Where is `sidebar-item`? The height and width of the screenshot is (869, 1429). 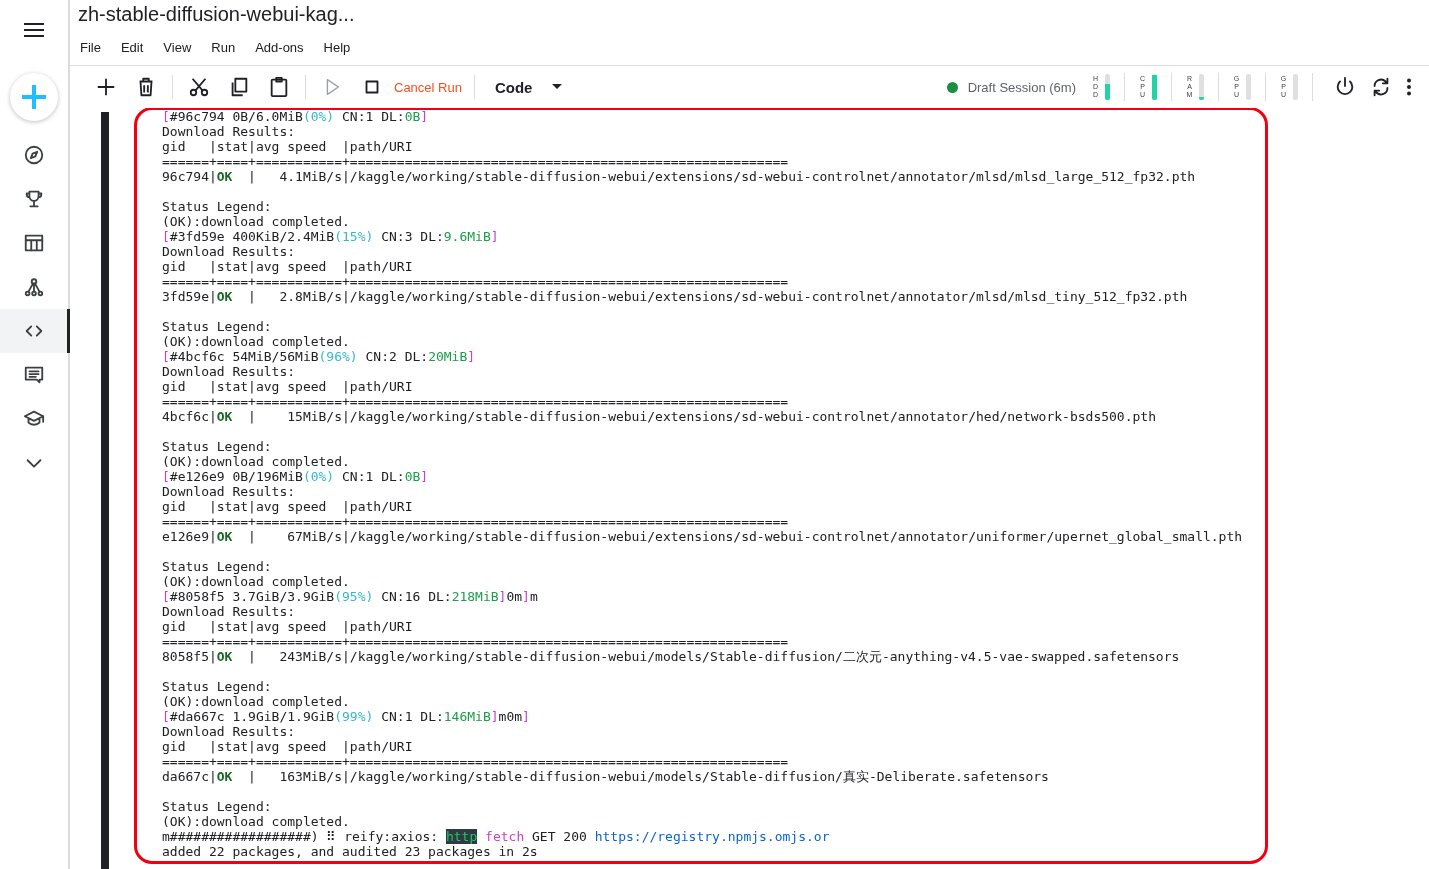
sidebar-item is located at coordinates (35, 331).